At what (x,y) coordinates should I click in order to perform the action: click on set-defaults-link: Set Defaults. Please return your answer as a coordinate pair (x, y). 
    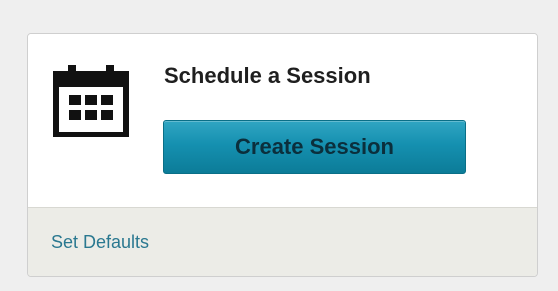
    Looking at the image, I should click on (100, 242).